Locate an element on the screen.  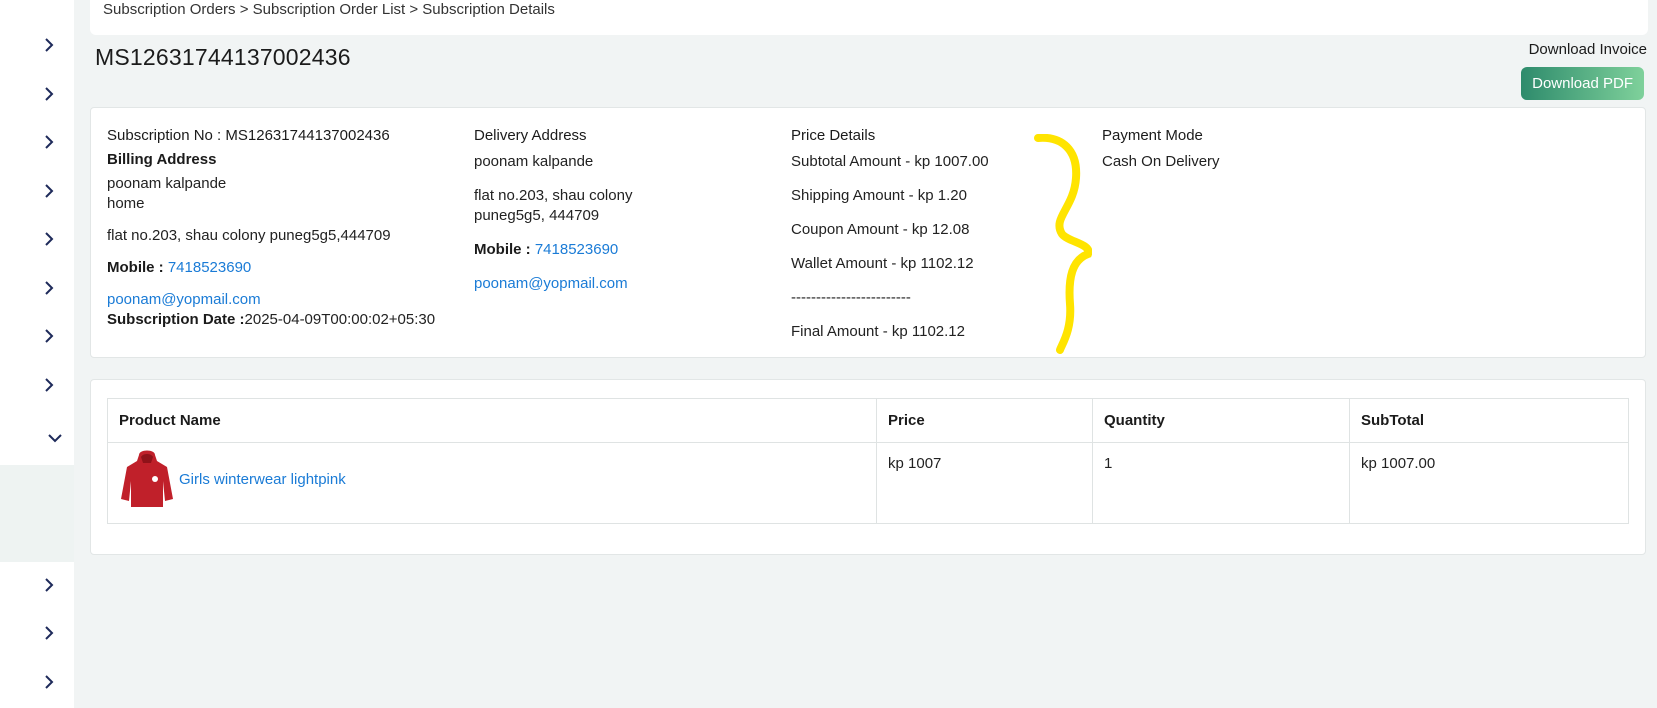
column-header-quantity: Quantity is located at coordinates (1221, 420).